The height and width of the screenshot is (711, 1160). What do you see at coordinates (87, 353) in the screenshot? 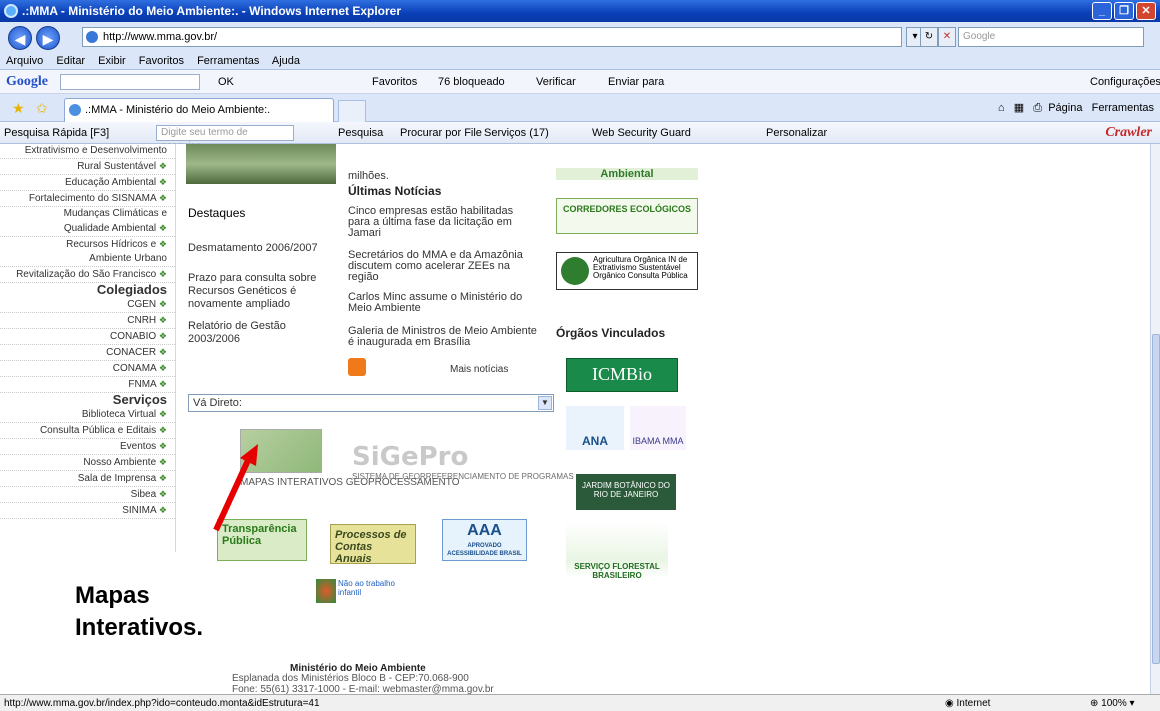
I see `sidebar-item-conacer: CONACER ❖` at bounding box center [87, 353].